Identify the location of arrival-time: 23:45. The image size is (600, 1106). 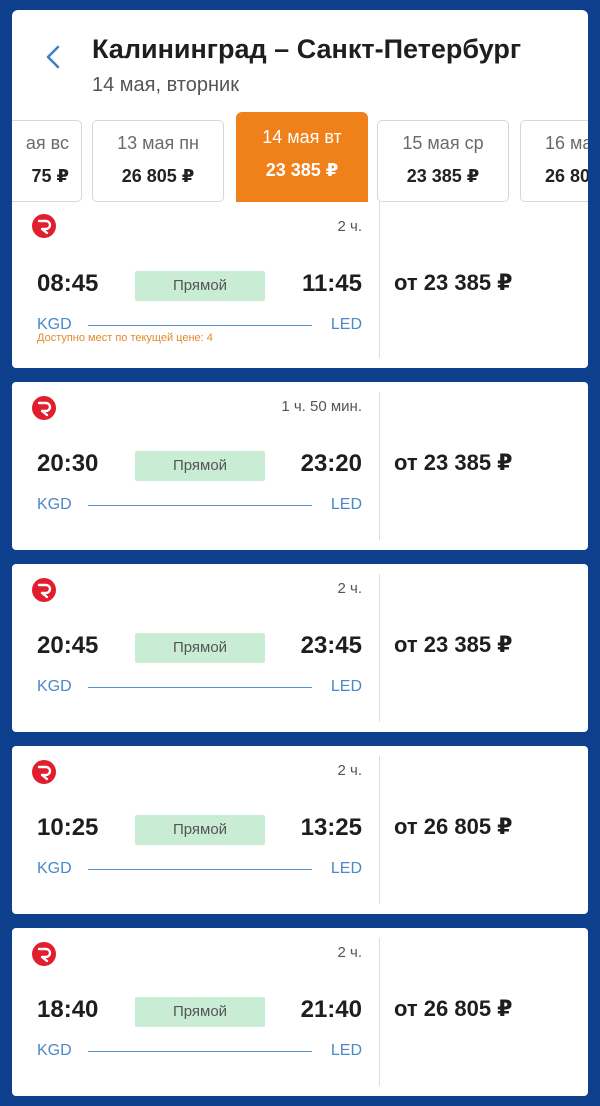
(331, 645).